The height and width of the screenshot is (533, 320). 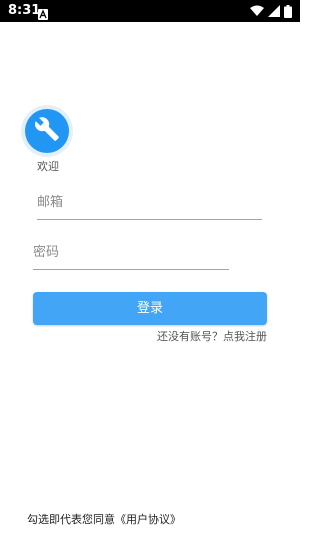 I want to click on wrench-icon, so click(x=47, y=131).